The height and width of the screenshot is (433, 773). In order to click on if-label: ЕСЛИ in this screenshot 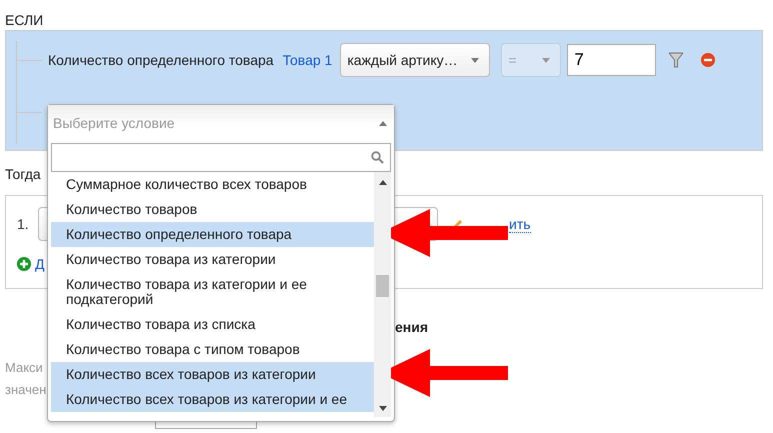, I will do `click(24, 20)`.